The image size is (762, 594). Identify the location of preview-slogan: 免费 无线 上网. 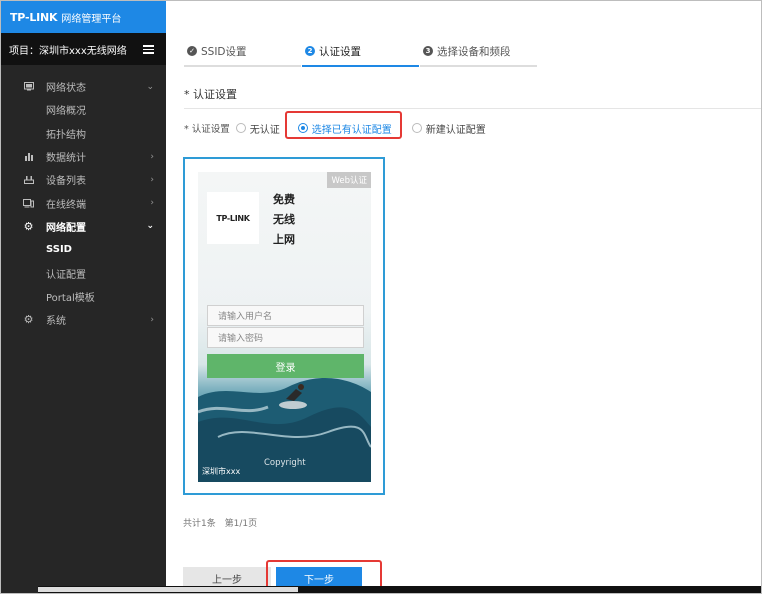
(284, 219).